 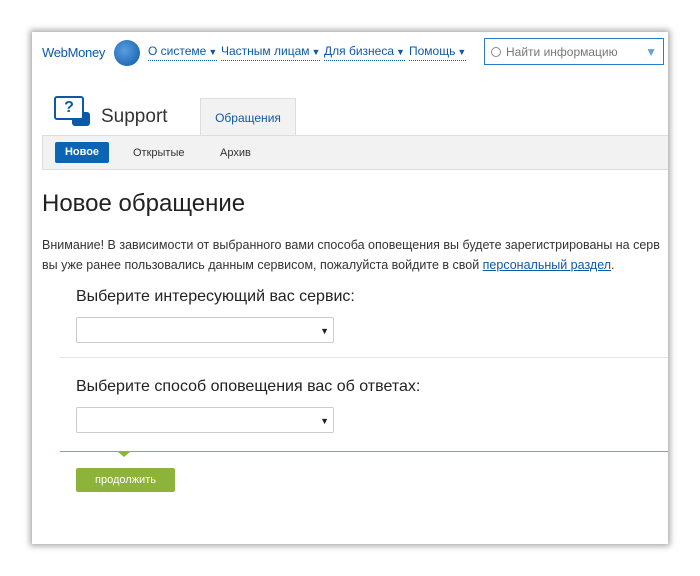 I want to click on service-select: ▼, so click(x=205, y=330).